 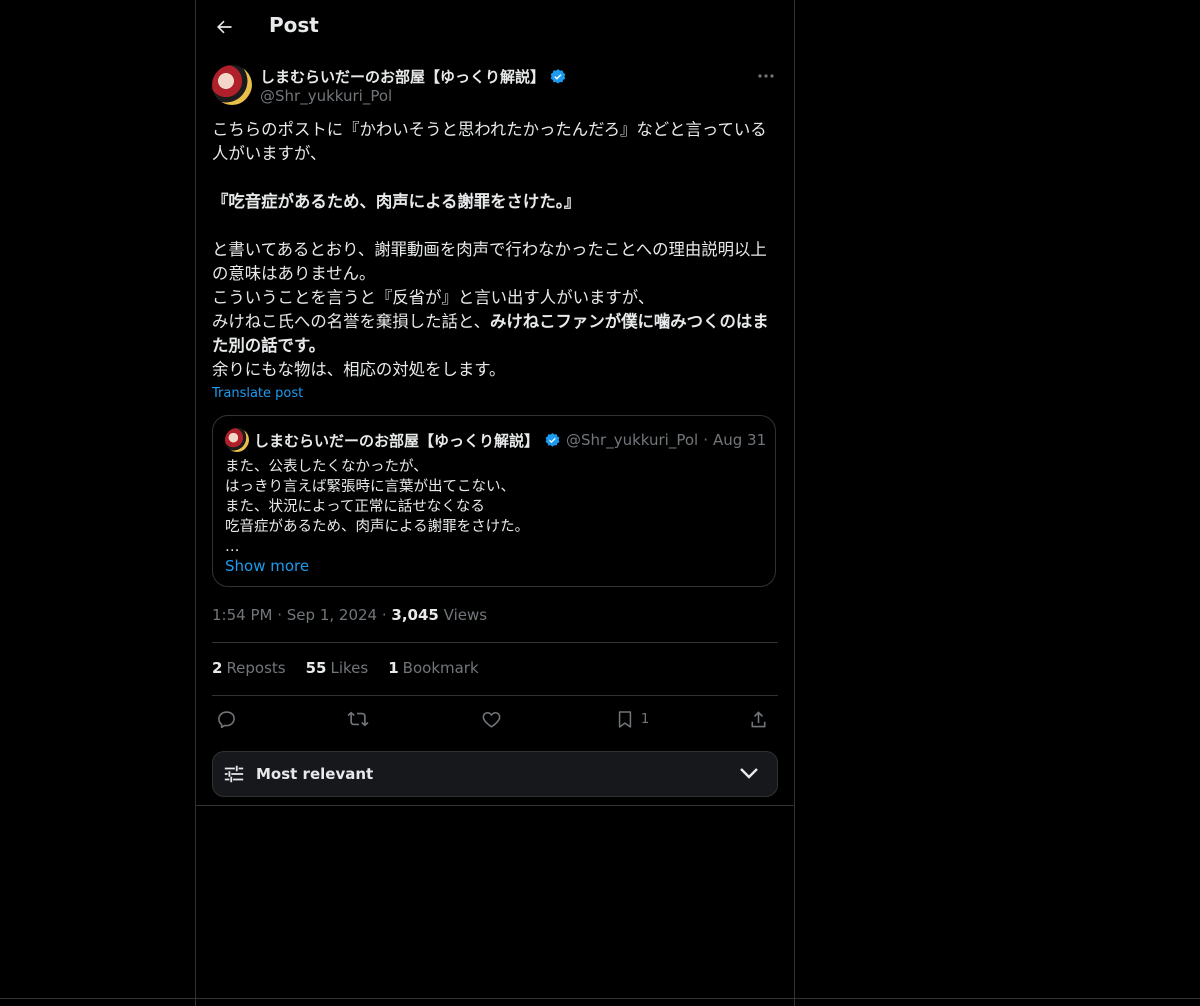 What do you see at coordinates (267, 566) in the screenshot?
I see `show-more-link: Show more` at bounding box center [267, 566].